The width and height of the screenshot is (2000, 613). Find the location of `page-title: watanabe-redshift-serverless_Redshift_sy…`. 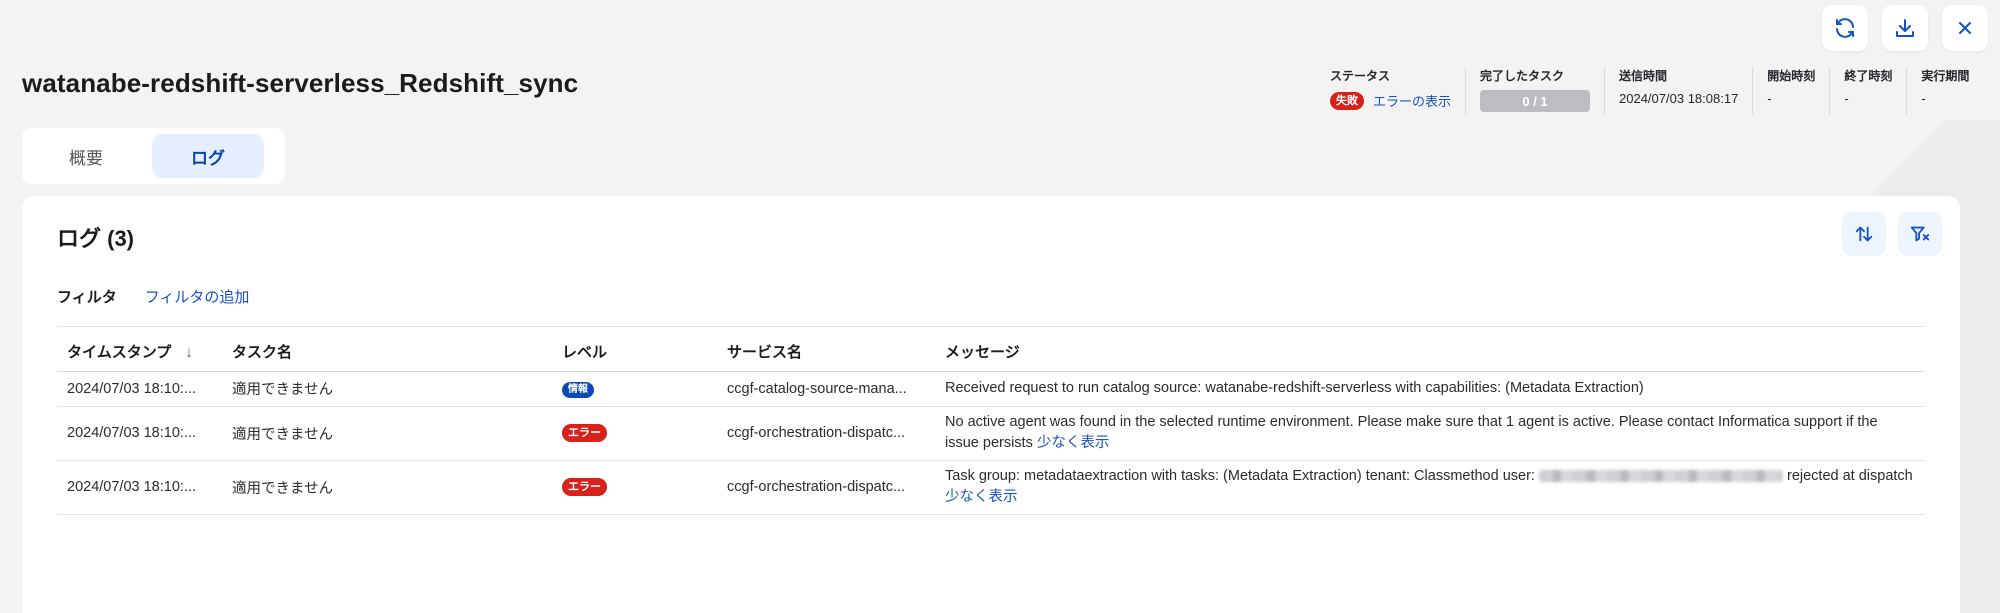

page-title: watanabe-redshift-serverless_Redshift_sy… is located at coordinates (300, 83).